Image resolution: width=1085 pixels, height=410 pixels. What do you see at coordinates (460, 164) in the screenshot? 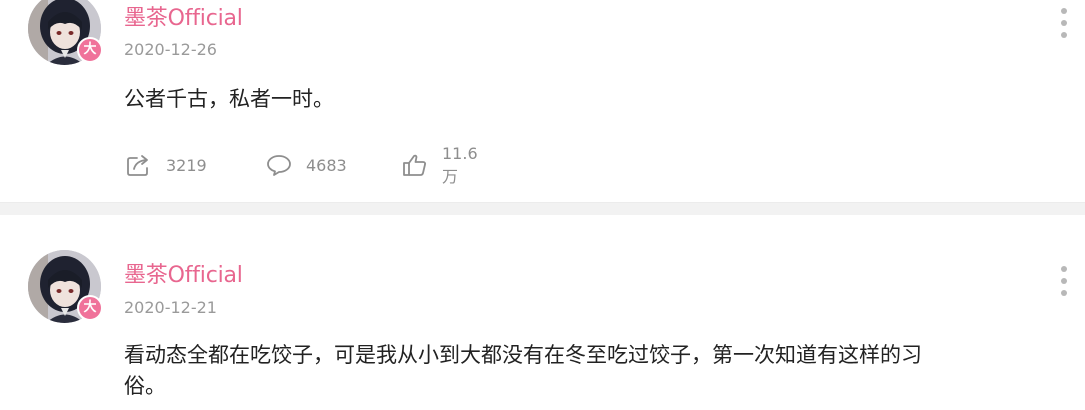
I see `like-count: 11.6万` at bounding box center [460, 164].